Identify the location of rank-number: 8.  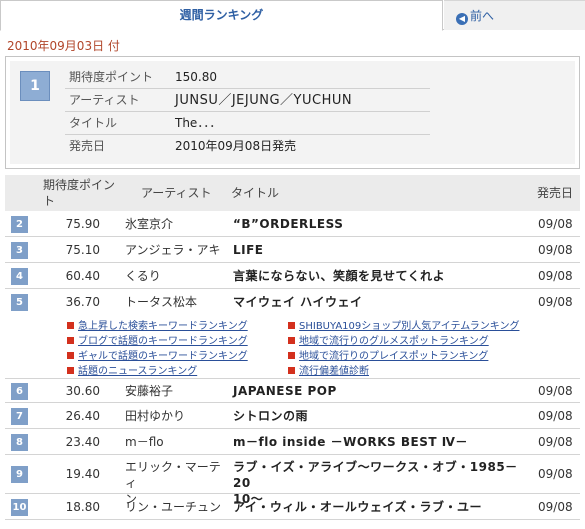
(19, 442).